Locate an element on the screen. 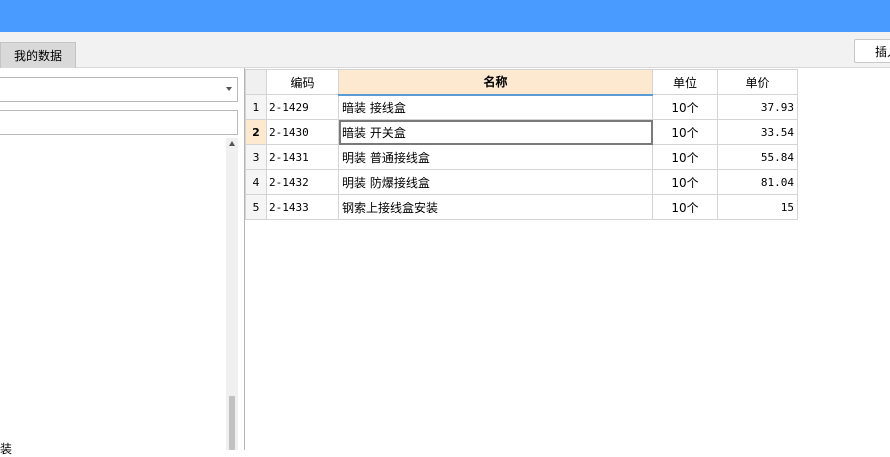 This screenshot has width=890, height=457. row-number: 1 is located at coordinates (256, 107).